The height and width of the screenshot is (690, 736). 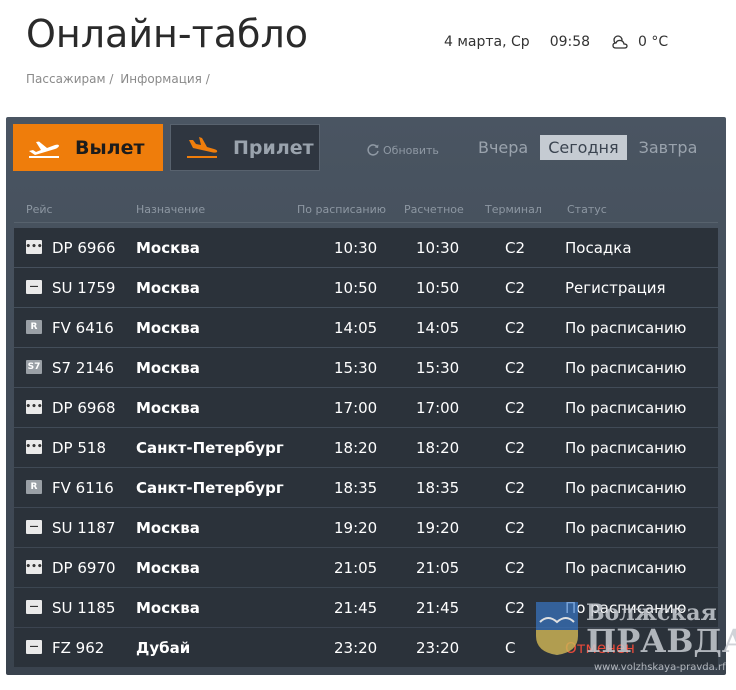 What do you see at coordinates (510, 648) in the screenshot?
I see `flight-terminal: C` at bounding box center [510, 648].